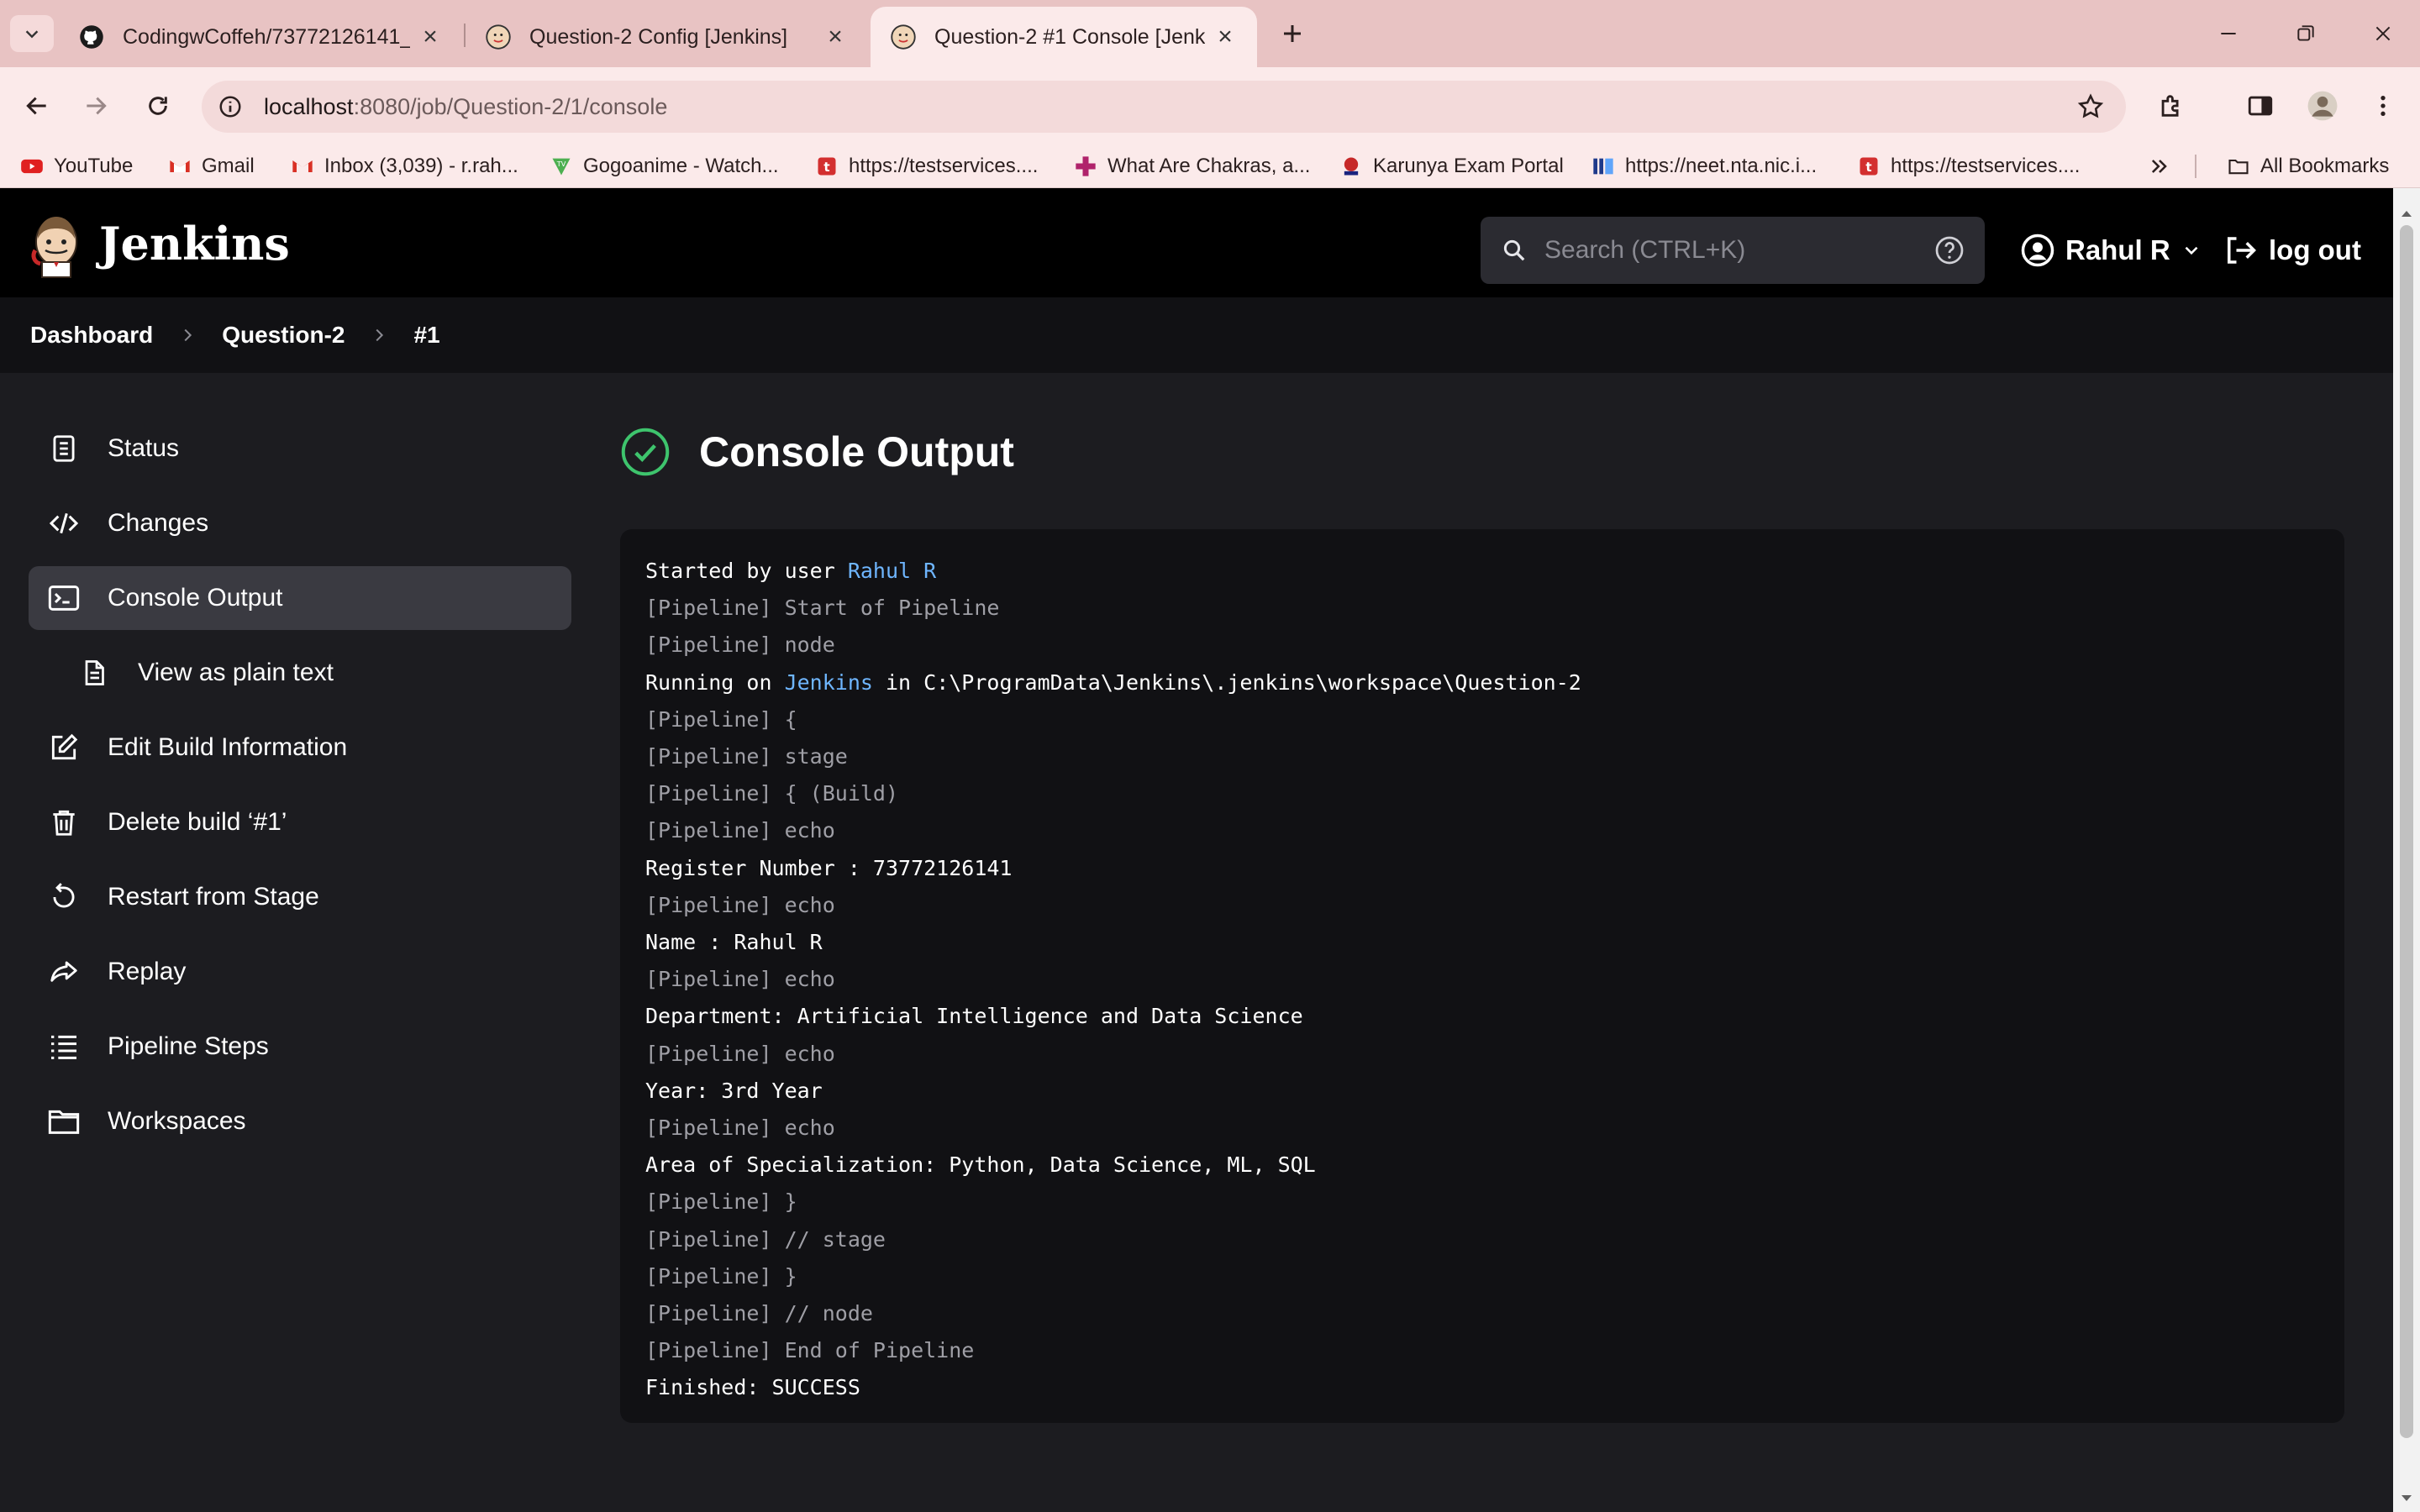 The height and width of the screenshot is (1512, 2420). I want to click on all-bookmarks-button: All Bookmarks, so click(2308, 166).